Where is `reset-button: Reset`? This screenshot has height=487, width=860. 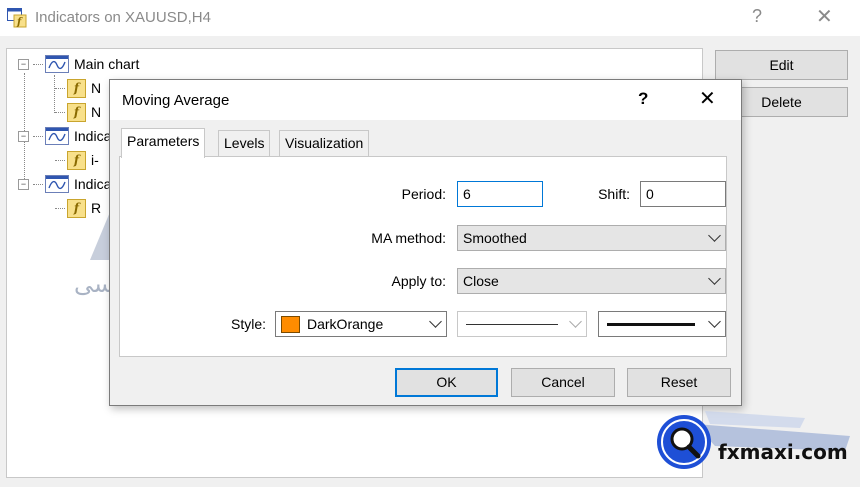 reset-button: Reset is located at coordinates (679, 382).